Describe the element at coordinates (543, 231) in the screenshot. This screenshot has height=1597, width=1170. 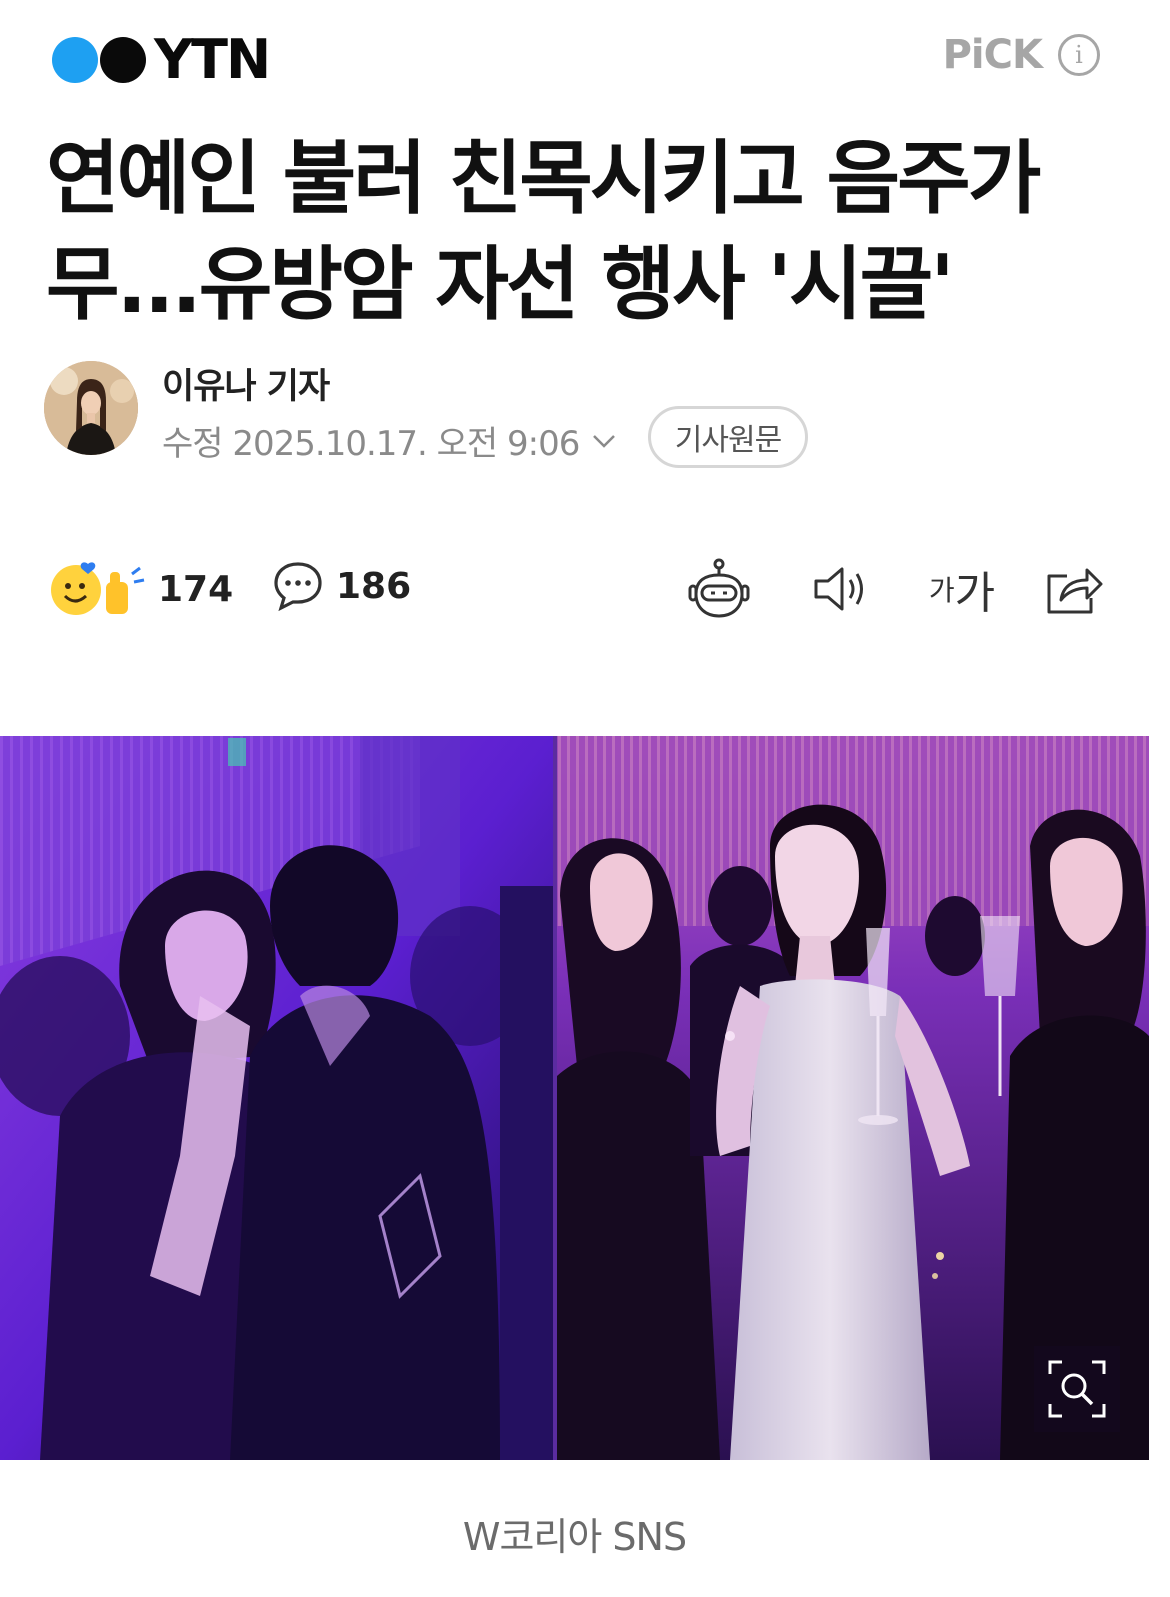
I see `article-headline: 연예인 불러 친목시키고 음주가무...유방암 자선 행사 '시끌'` at that location.